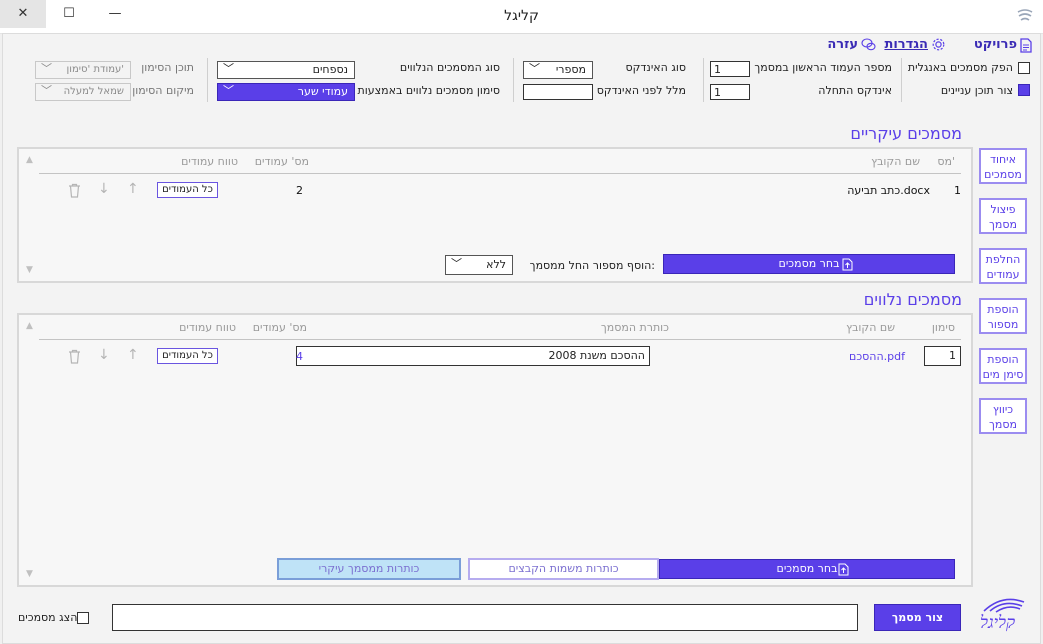 This screenshot has height=644, width=1043. What do you see at coordinates (855, 90) in the screenshot?
I see `index-start-label: אינדקס התחלה` at bounding box center [855, 90].